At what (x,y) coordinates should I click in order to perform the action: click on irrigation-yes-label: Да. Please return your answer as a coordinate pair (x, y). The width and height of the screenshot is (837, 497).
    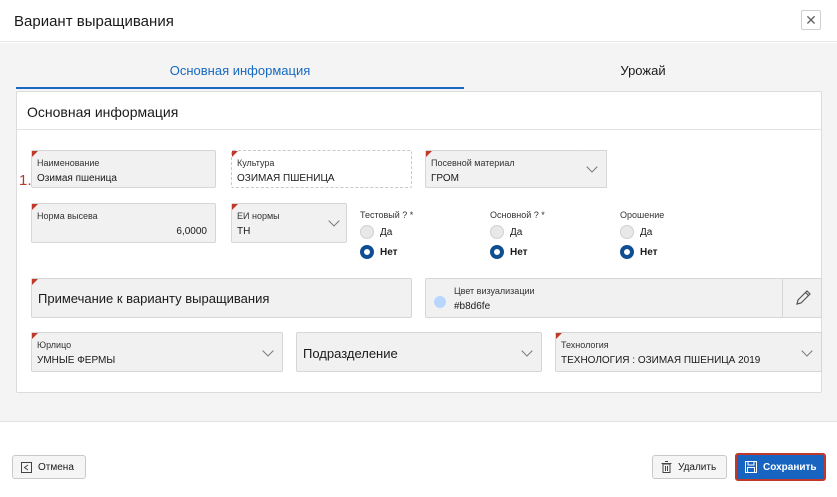
    Looking at the image, I should click on (646, 232).